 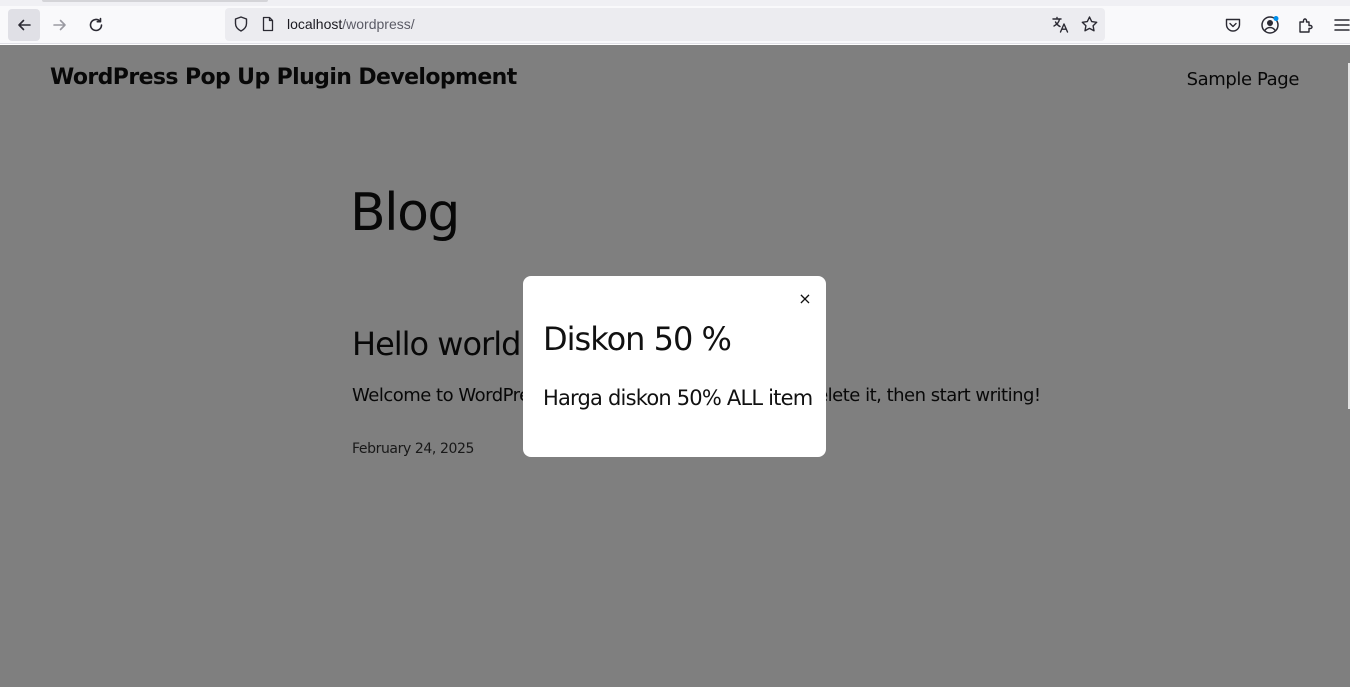 I want to click on url-text: localhost/wordpress/, so click(x=351, y=24).